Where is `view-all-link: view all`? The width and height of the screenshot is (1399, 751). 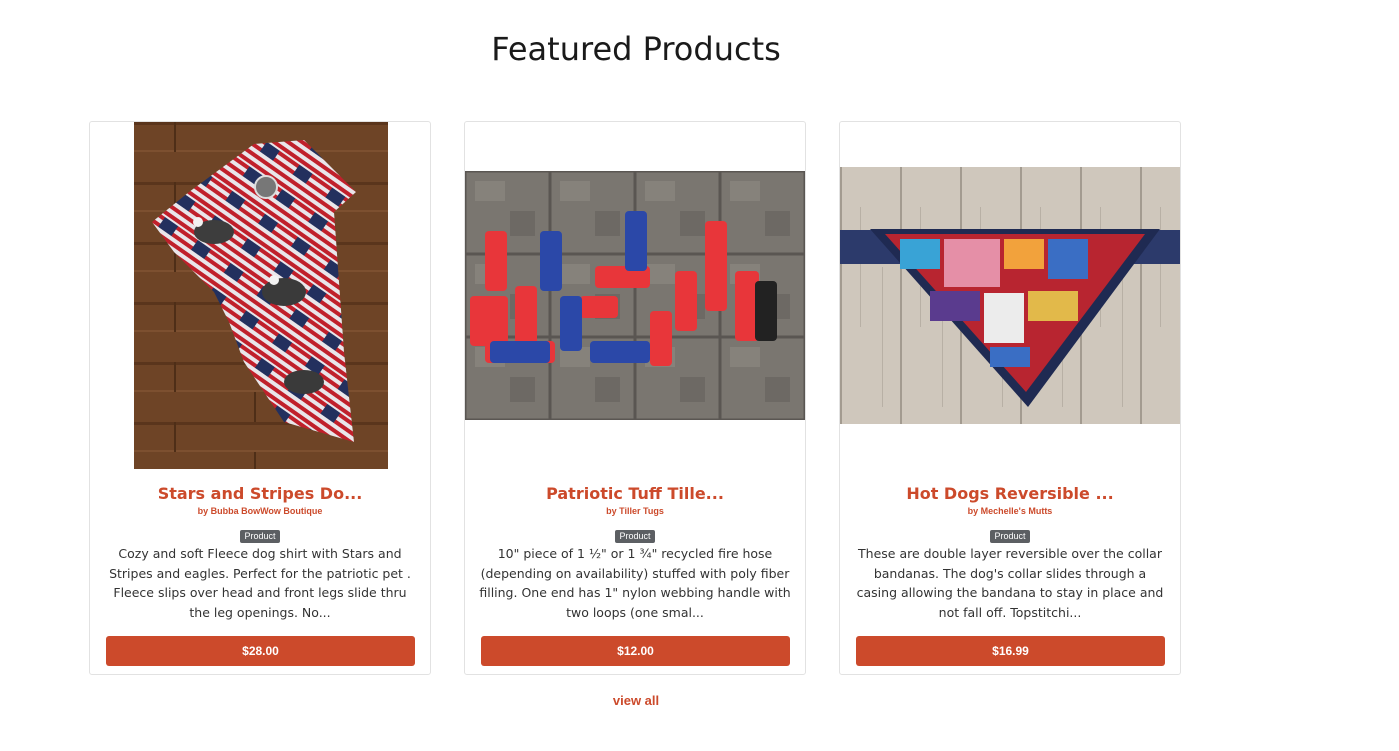
view-all-link: view all is located at coordinates (636, 700).